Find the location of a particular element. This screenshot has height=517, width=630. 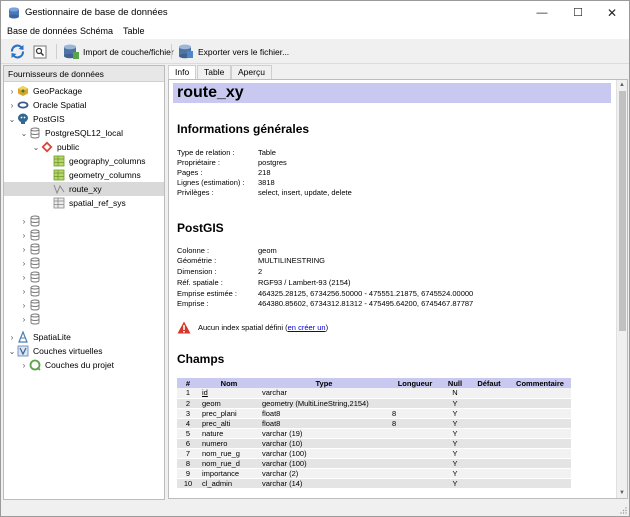

vertical-scrollbar: ▲ ▼ is located at coordinates (621, 289).